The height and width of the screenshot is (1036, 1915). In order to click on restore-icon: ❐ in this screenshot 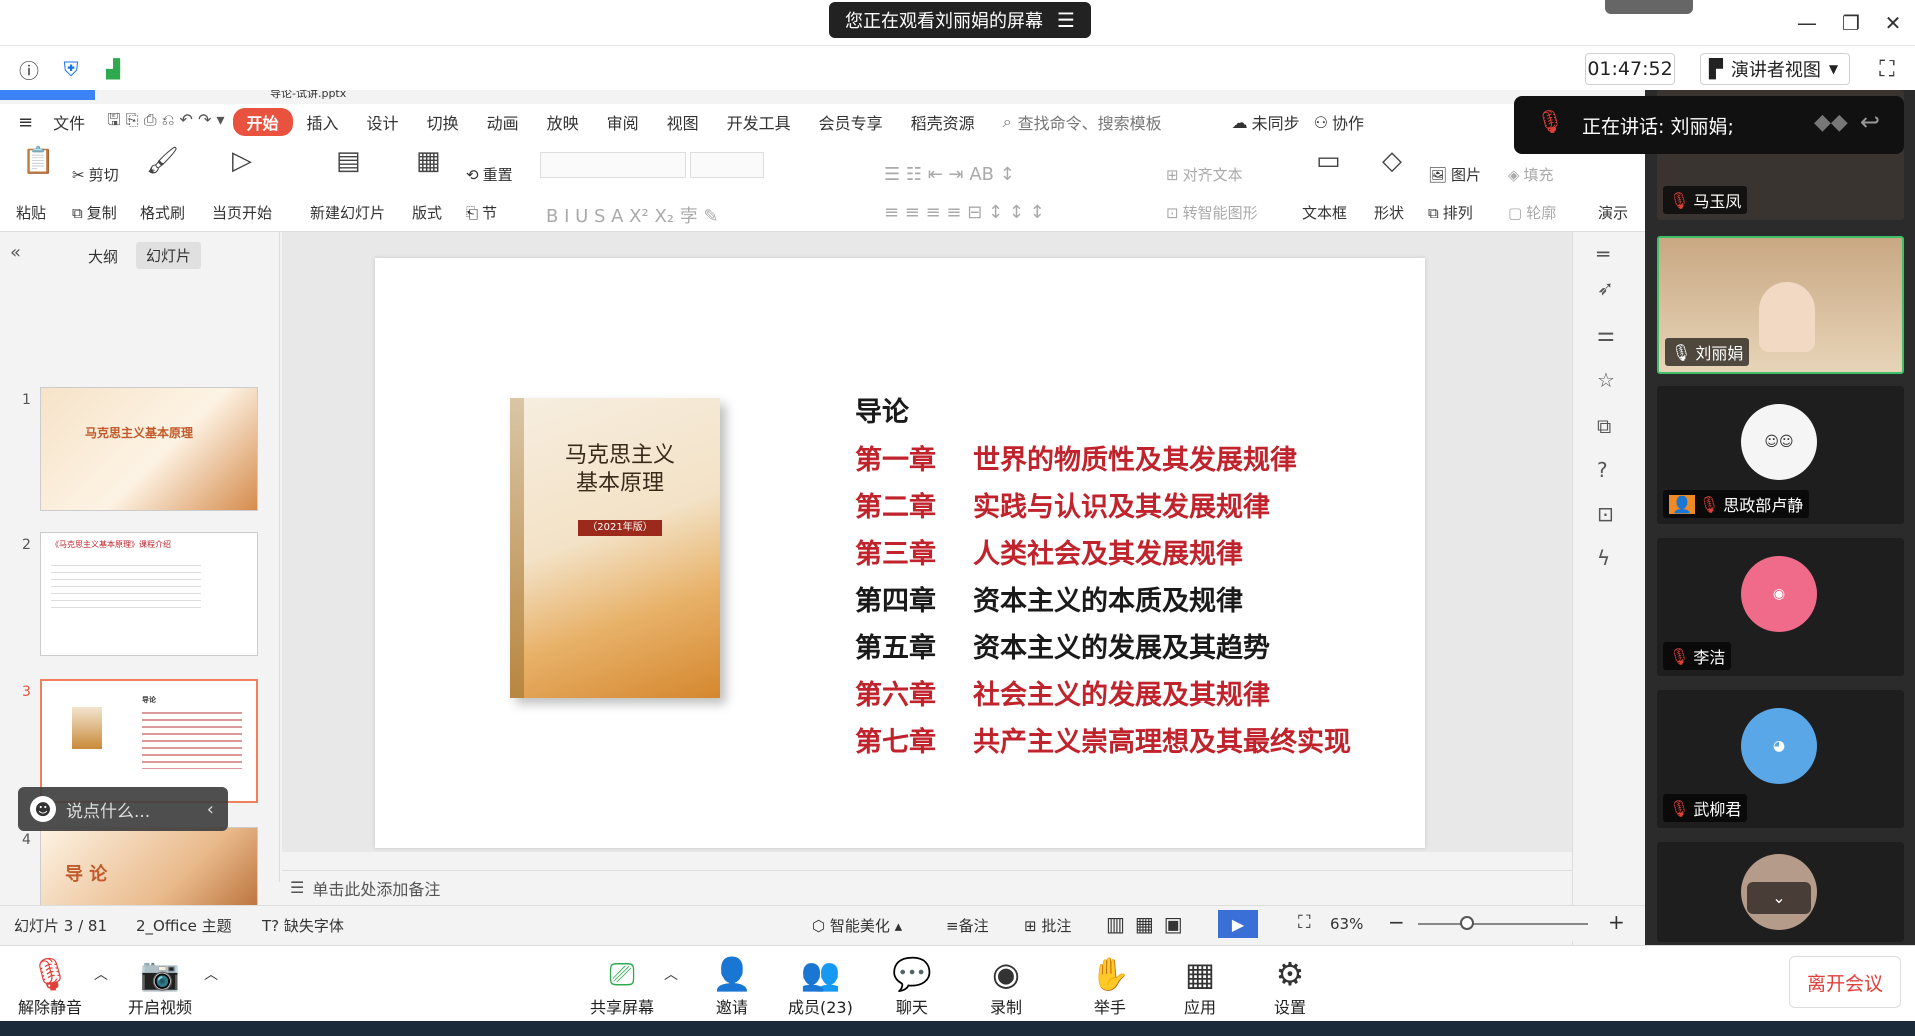, I will do `click(1851, 23)`.